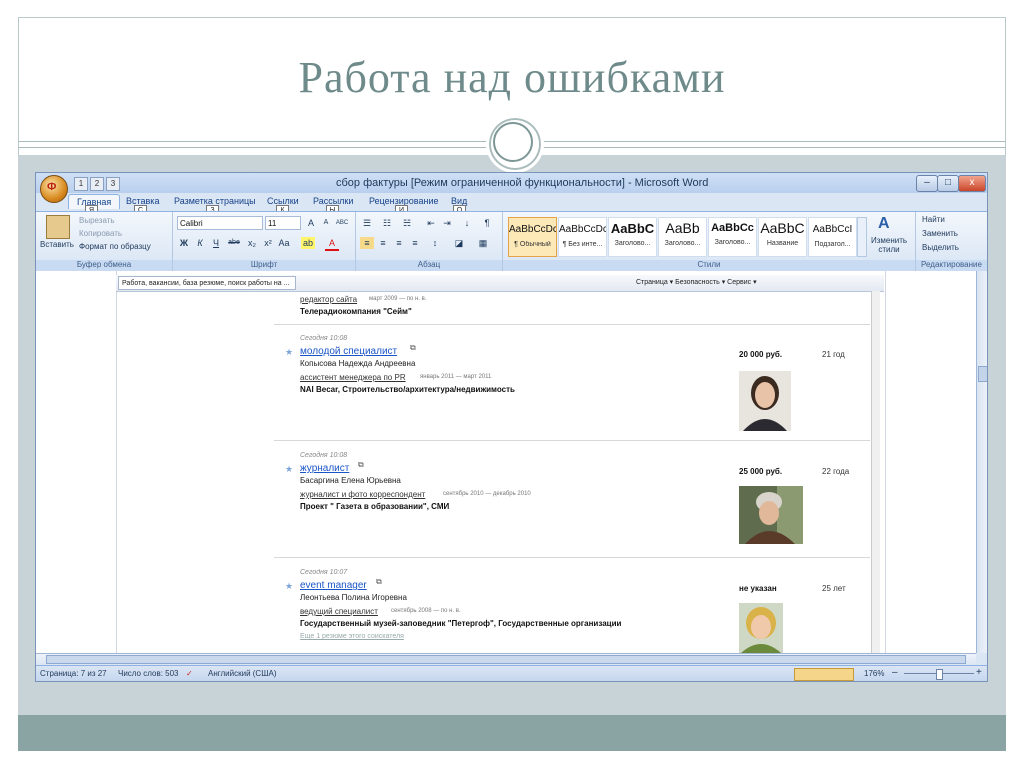  I want to click on entry-age: 21 год, so click(833, 354).